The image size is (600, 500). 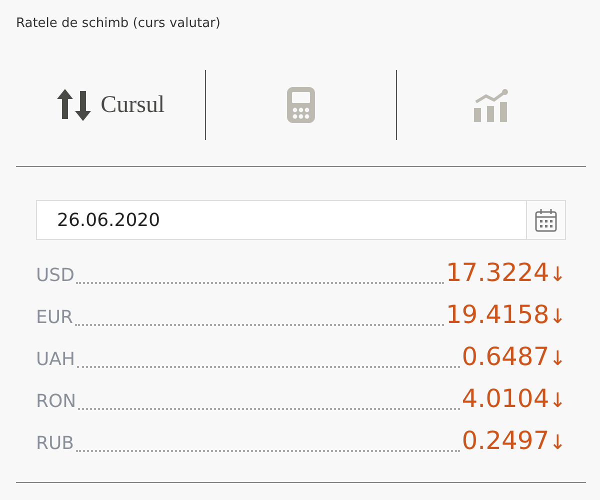 I want to click on calendar-button, so click(x=546, y=220).